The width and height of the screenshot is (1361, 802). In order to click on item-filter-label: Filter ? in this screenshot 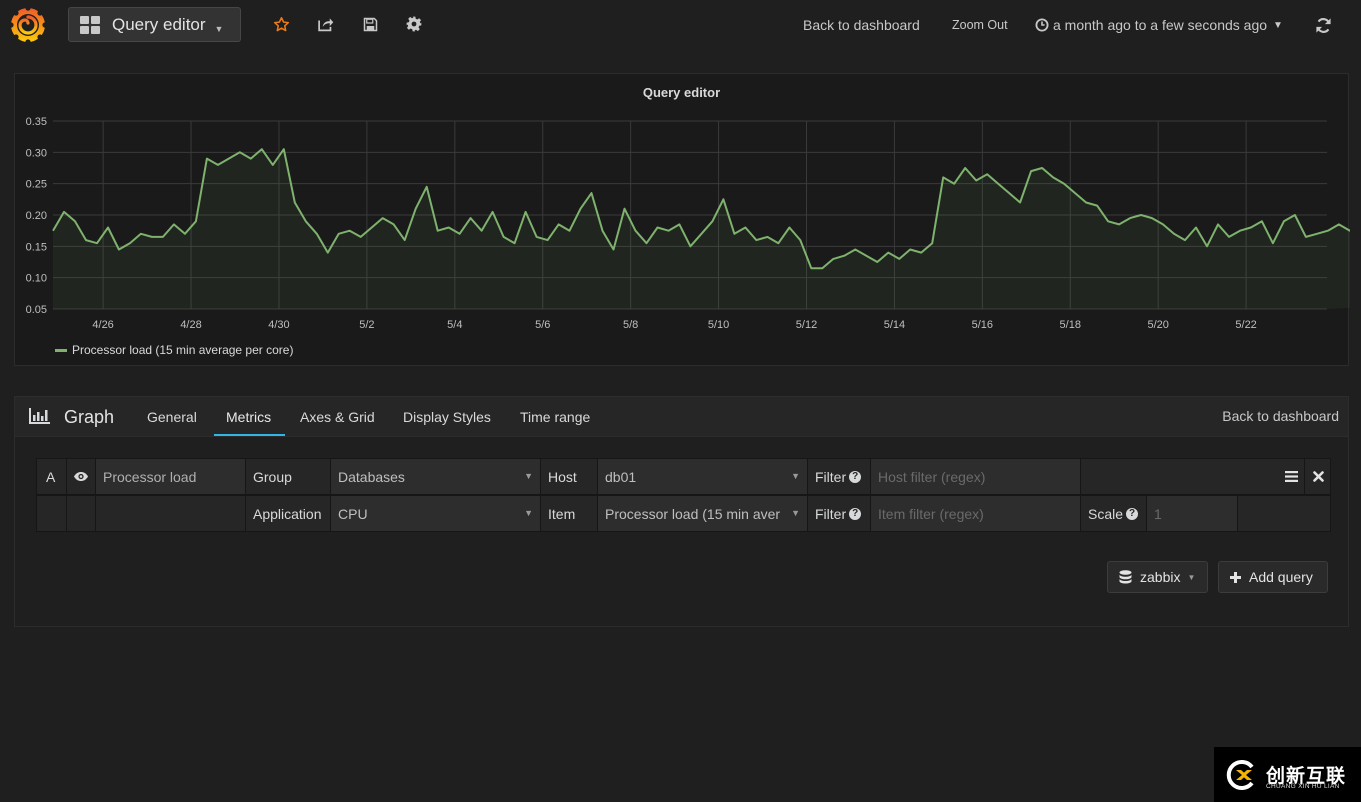, I will do `click(838, 513)`.